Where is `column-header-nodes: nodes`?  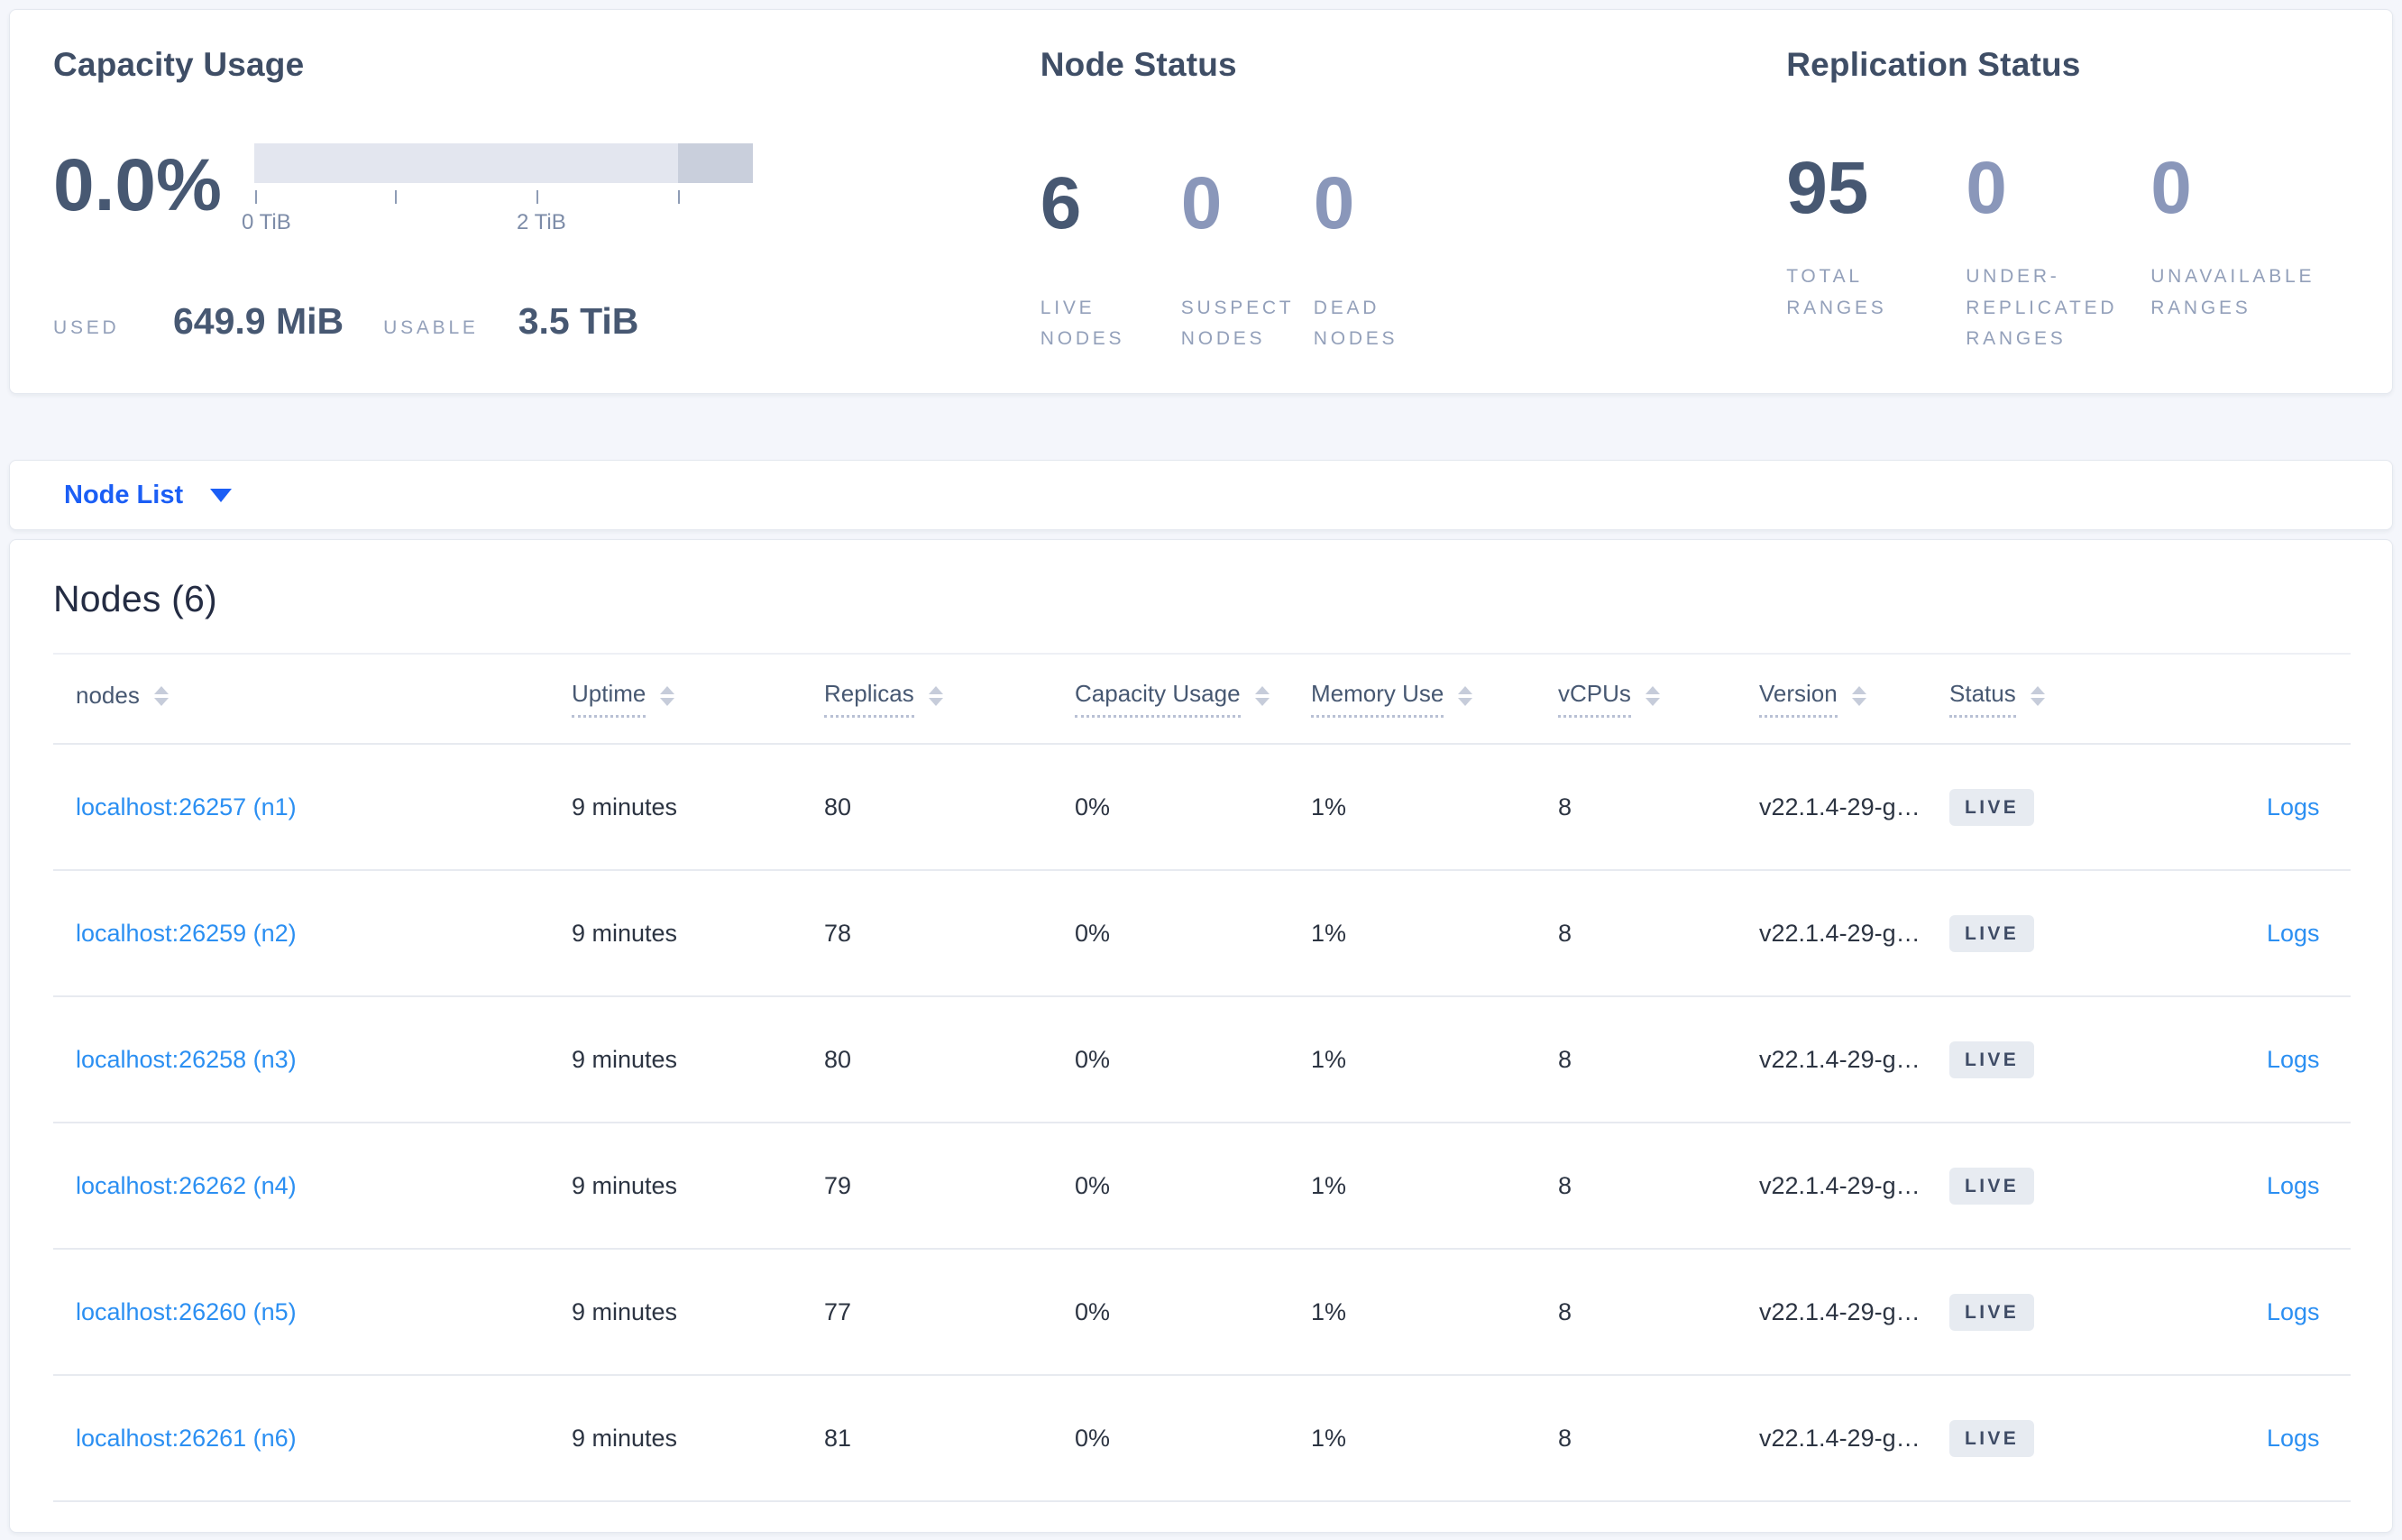
column-header-nodes: nodes is located at coordinates (301, 699).